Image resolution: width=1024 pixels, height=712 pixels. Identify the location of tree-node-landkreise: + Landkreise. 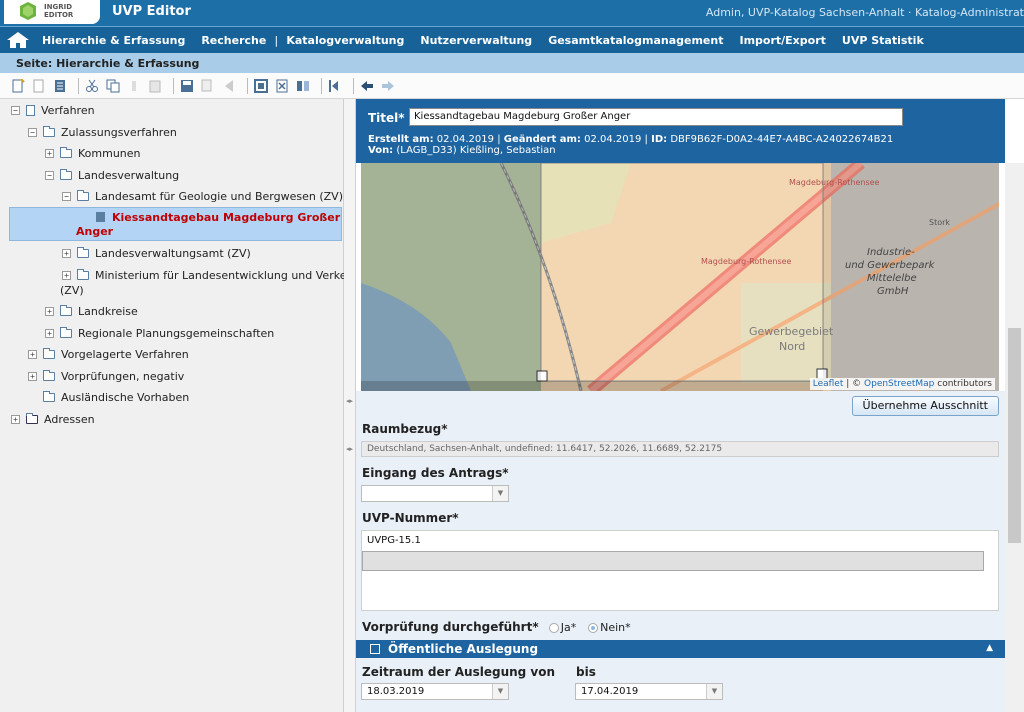
(91, 311).